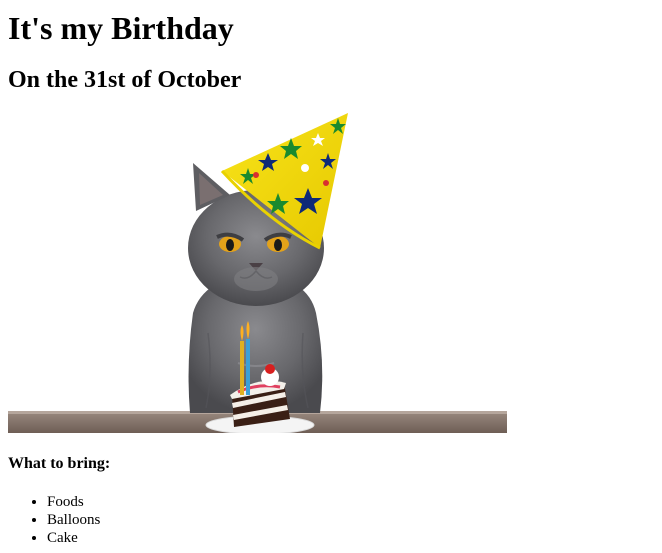  Describe the element at coordinates (73, 520) in the screenshot. I see `list-item: Balloons` at that location.